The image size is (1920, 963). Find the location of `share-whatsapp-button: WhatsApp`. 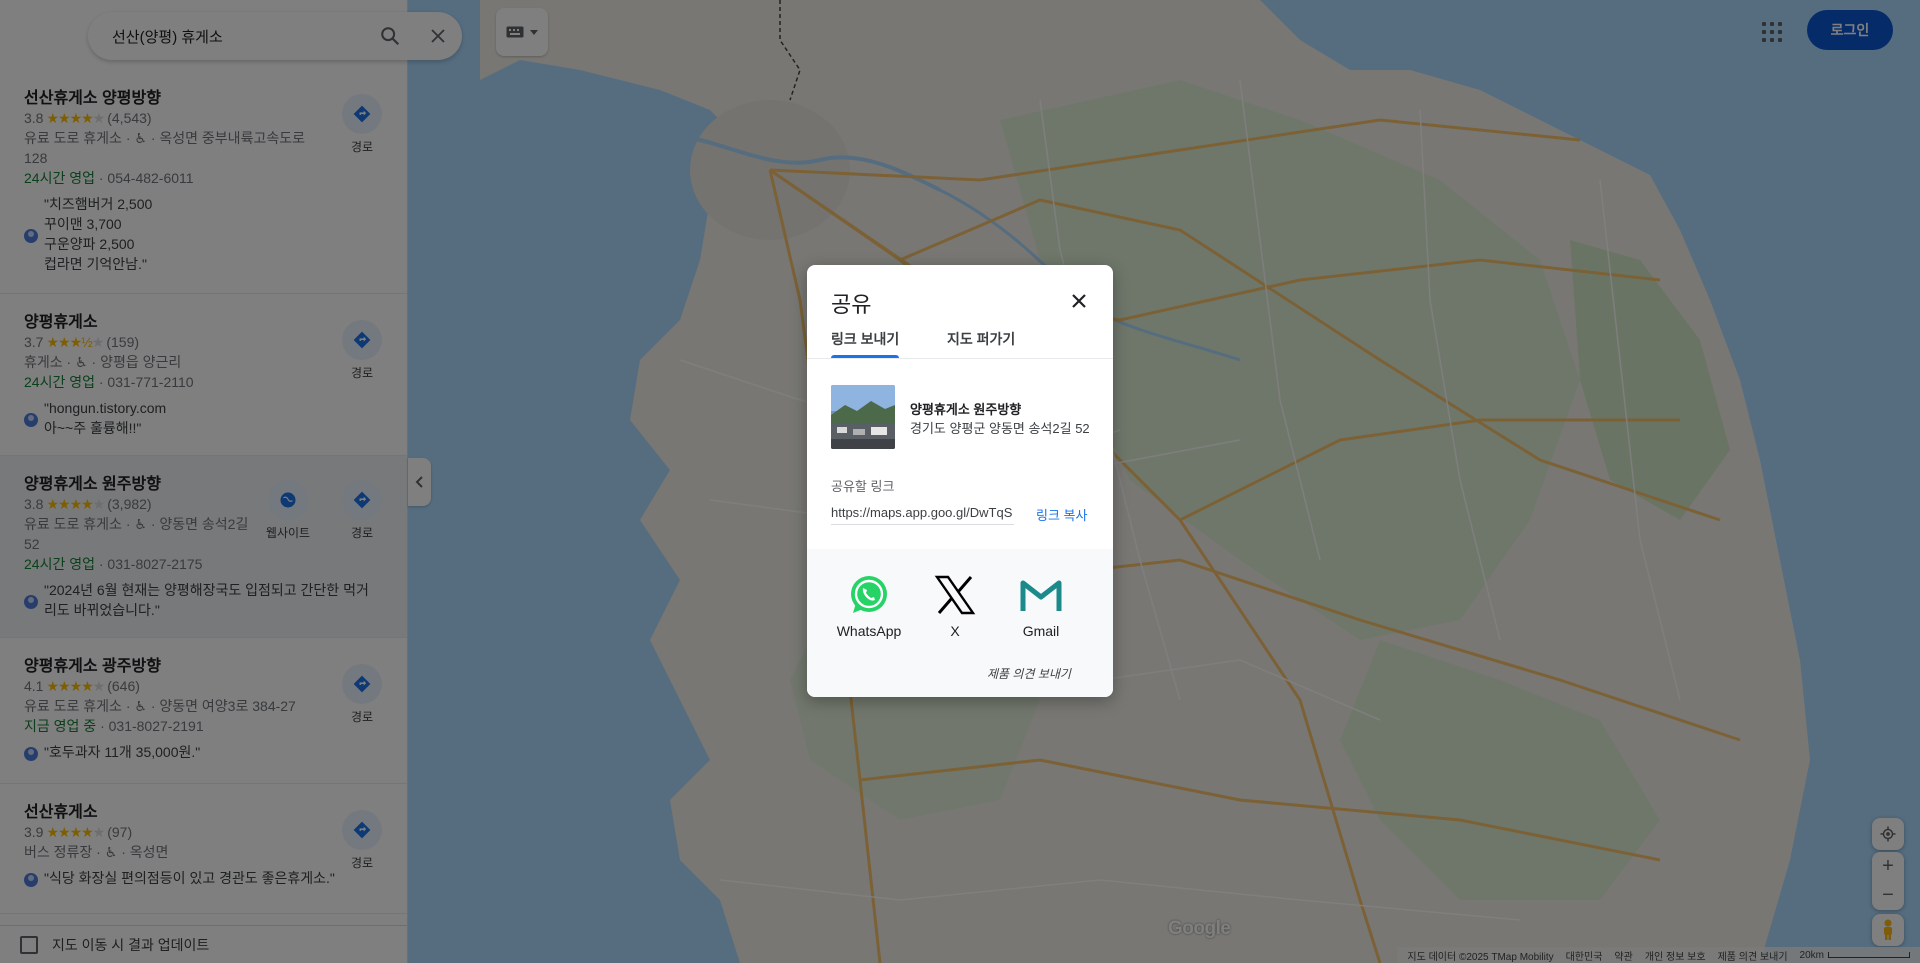

share-whatsapp-button: WhatsApp is located at coordinates (869, 606).